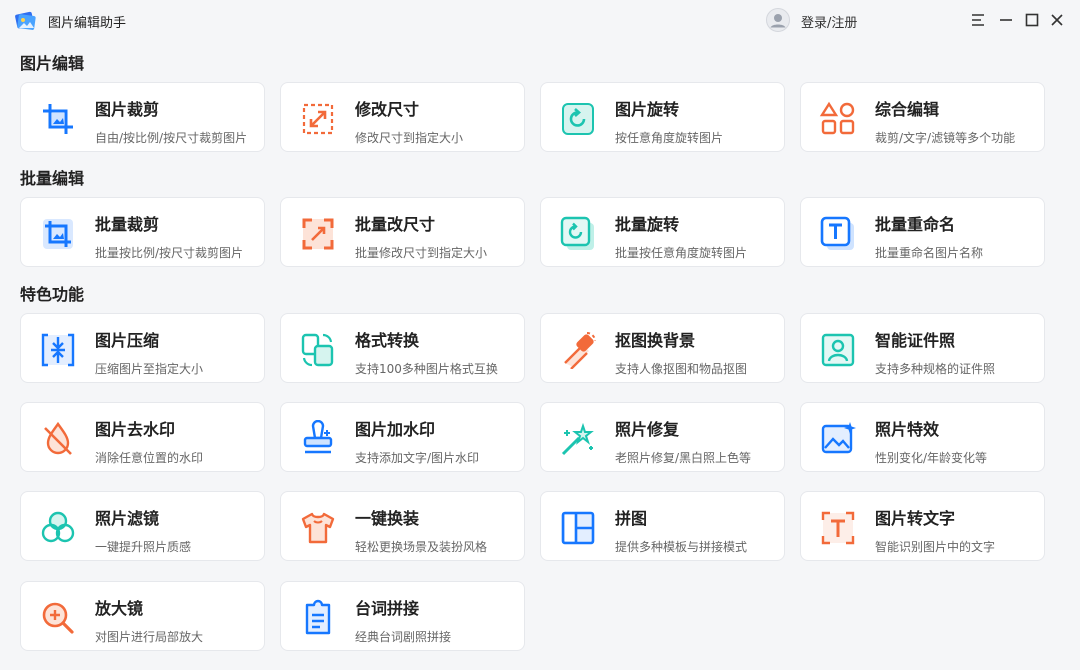 The width and height of the screenshot is (1080, 670). I want to click on card-description: 经典台词剧照拼接, so click(403, 637).